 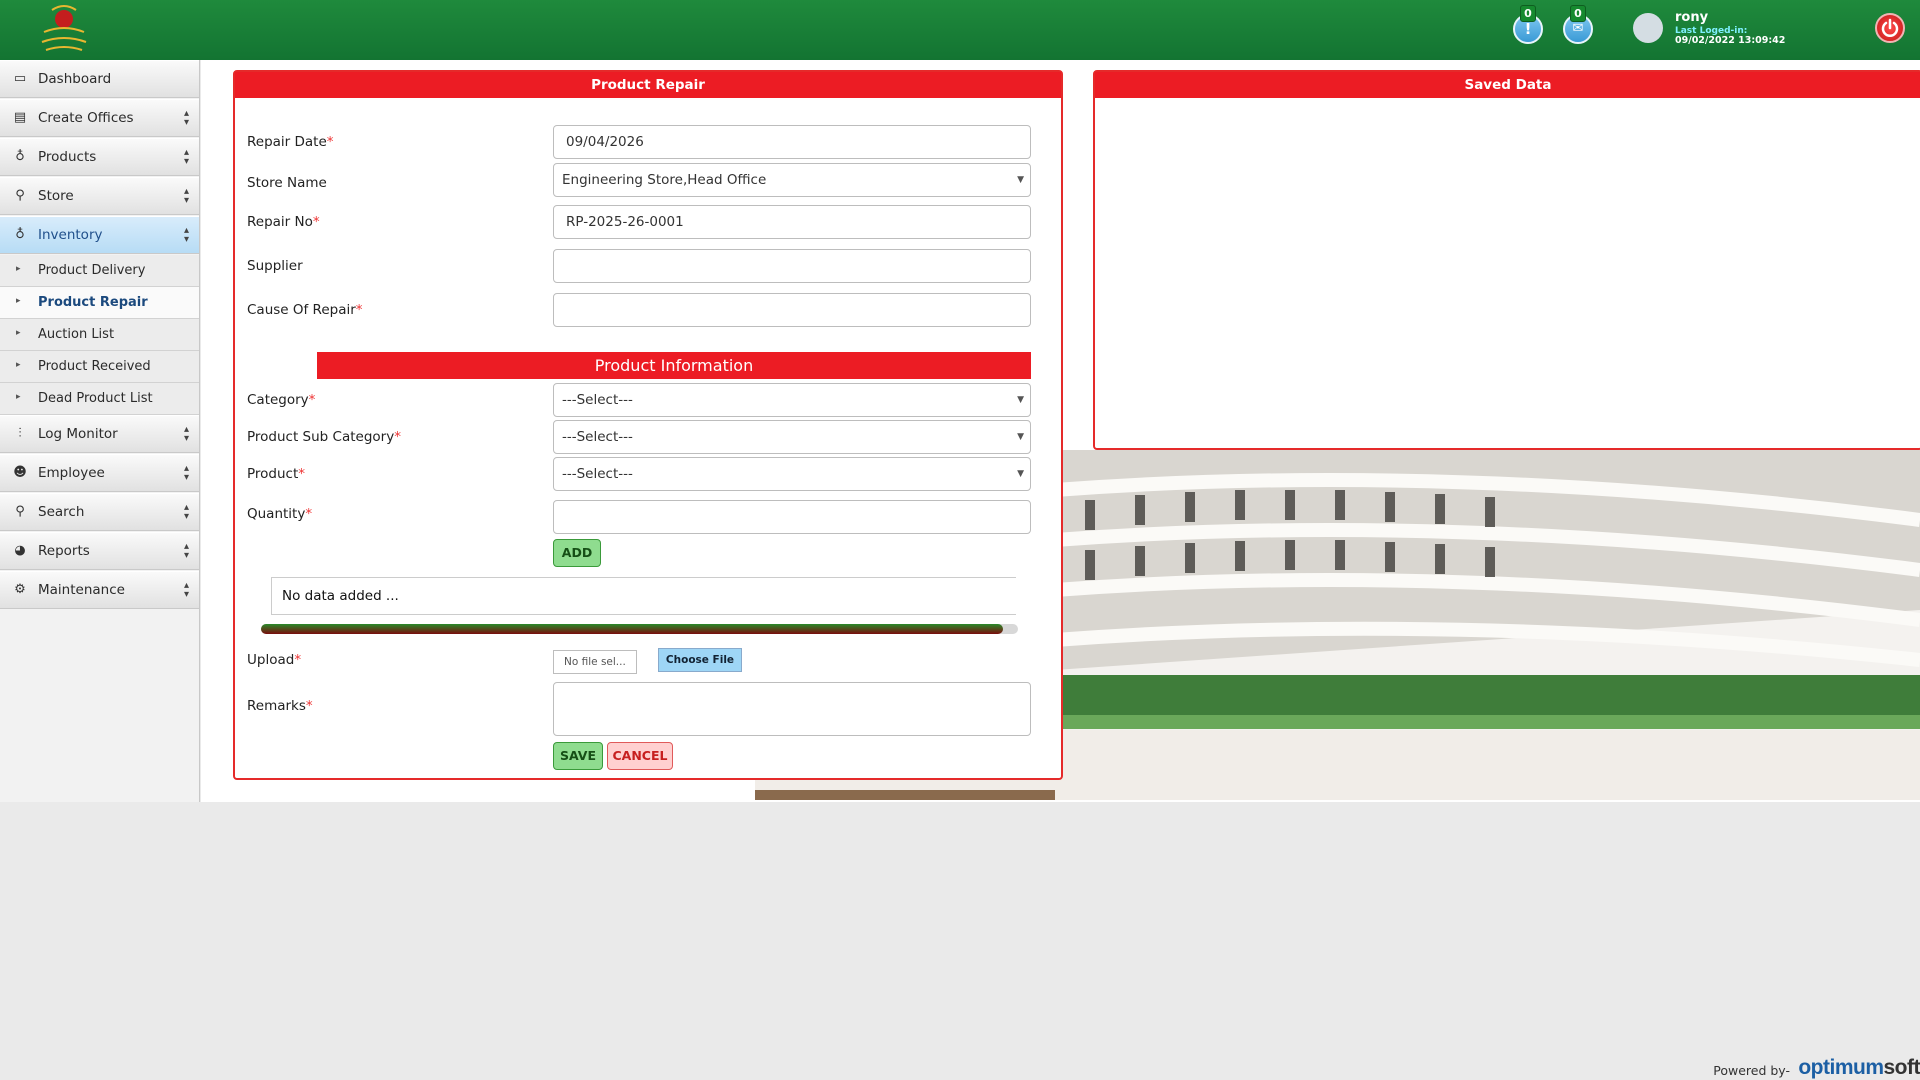 What do you see at coordinates (1578, 24) in the screenshot?
I see `messages-icon: 0 ✉` at bounding box center [1578, 24].